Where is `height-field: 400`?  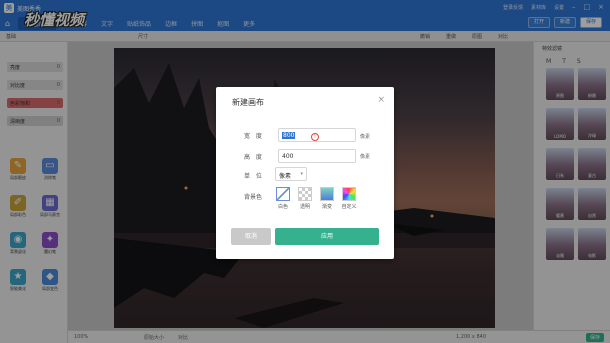
height-field: 400 is located at coordinates (317, 156).